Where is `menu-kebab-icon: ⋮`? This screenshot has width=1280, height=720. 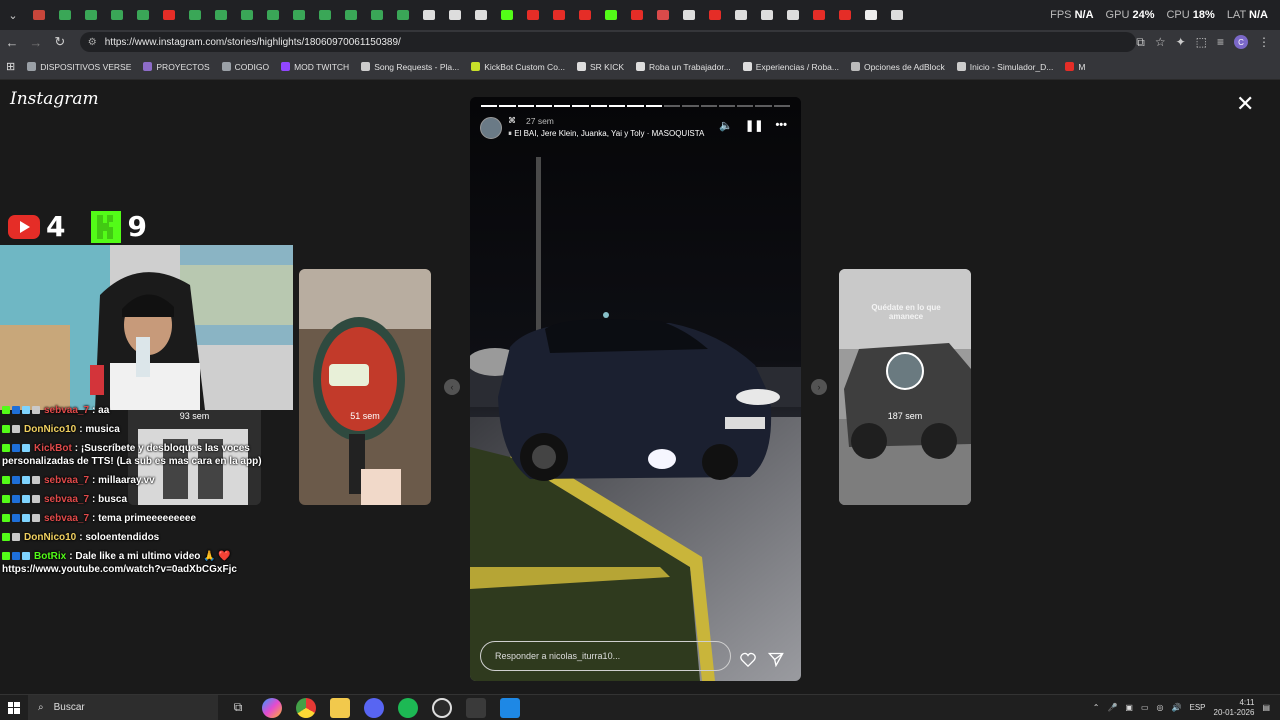 menu-kebab-icon: ⋮ is located at coordinates (1264, 42).